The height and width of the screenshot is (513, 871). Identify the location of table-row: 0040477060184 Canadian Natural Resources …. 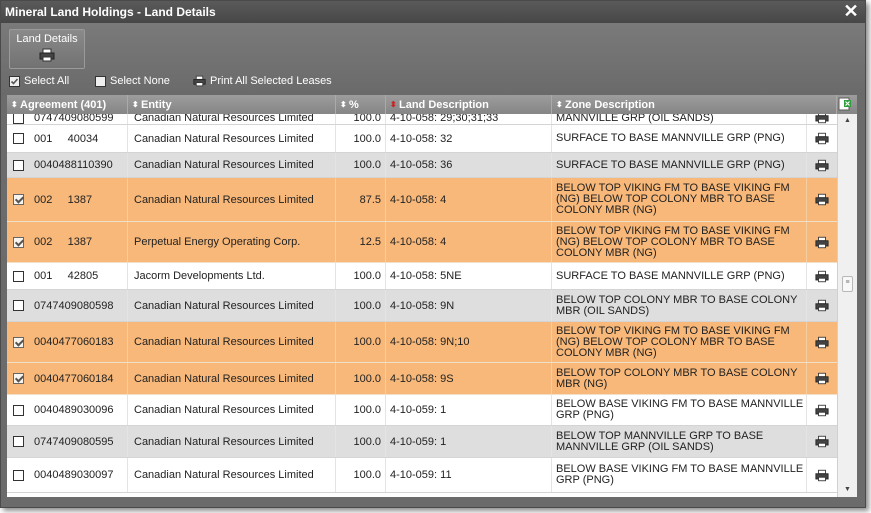
(422, 379).